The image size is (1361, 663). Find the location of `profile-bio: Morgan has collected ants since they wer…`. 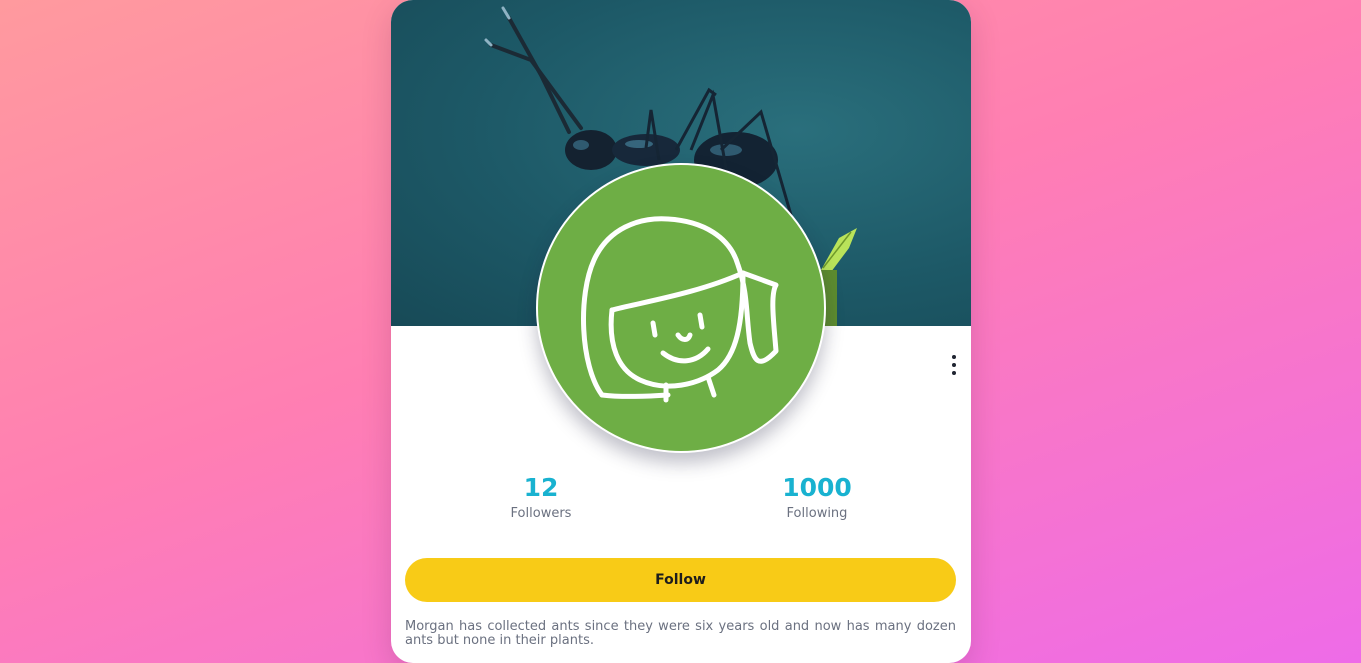

profile-bio: Morgan has collected ants since they wer… is located at coordinates (680, 633).